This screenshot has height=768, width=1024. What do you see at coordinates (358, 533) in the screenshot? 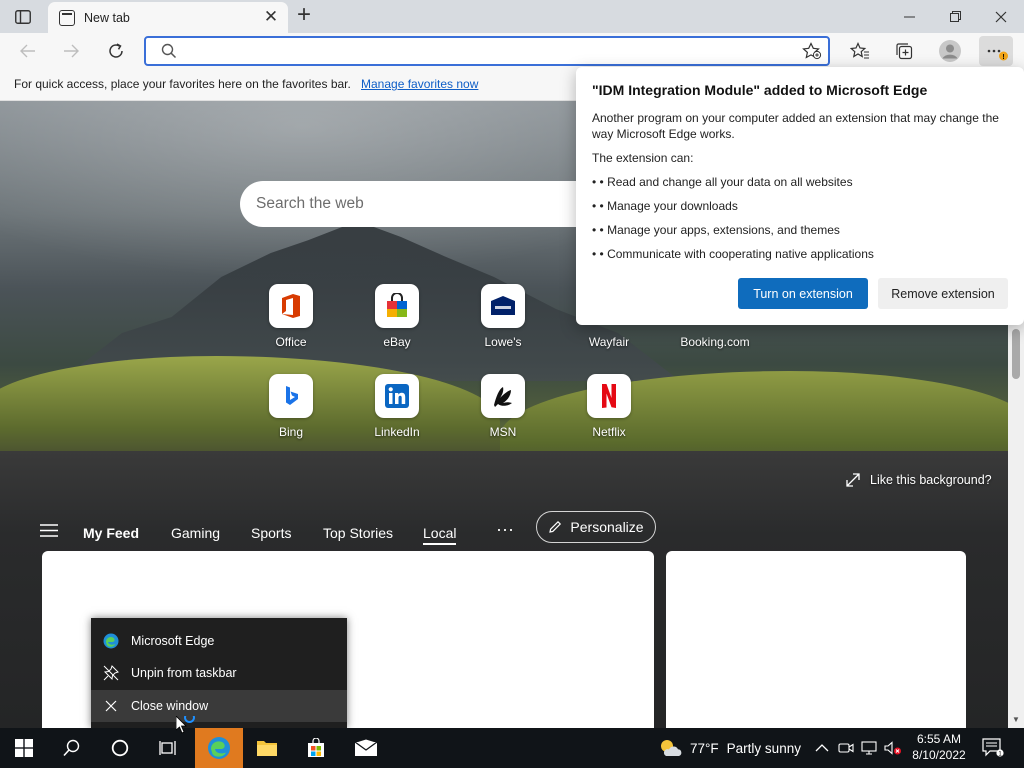
I see `feed-tab-top-stories: Top Stories` at bounding box center [358, 533].